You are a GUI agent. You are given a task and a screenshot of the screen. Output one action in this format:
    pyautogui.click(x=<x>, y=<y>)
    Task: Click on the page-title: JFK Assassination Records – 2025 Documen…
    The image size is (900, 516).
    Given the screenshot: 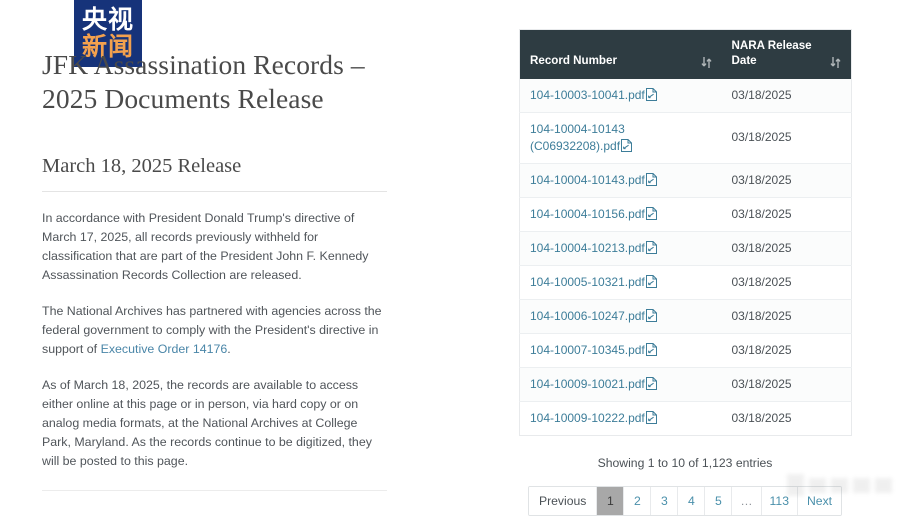 What is the action you would take?
    pyautogui.click(x=203, y=81)
    